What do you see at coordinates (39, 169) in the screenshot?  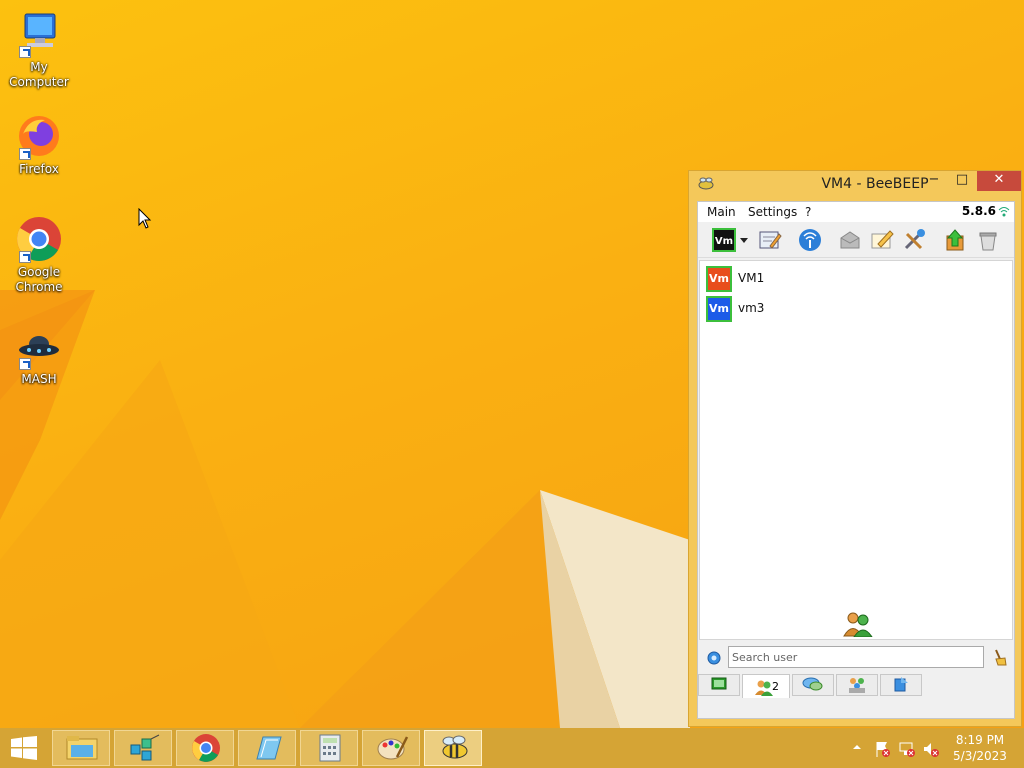 I see `desktop-icon-label: Firefox` at bounding box center [39, 169].